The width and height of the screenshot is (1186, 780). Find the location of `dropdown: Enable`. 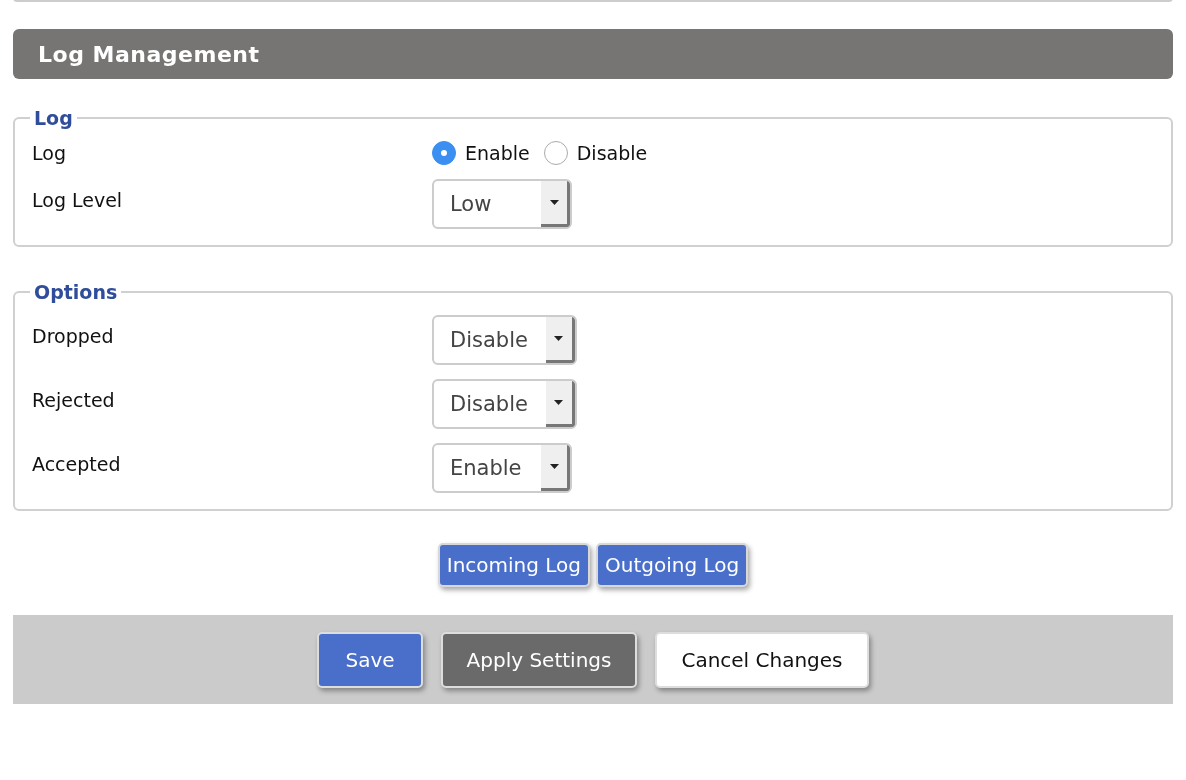

dropdown: Enable is located at coordinates (502, 468).